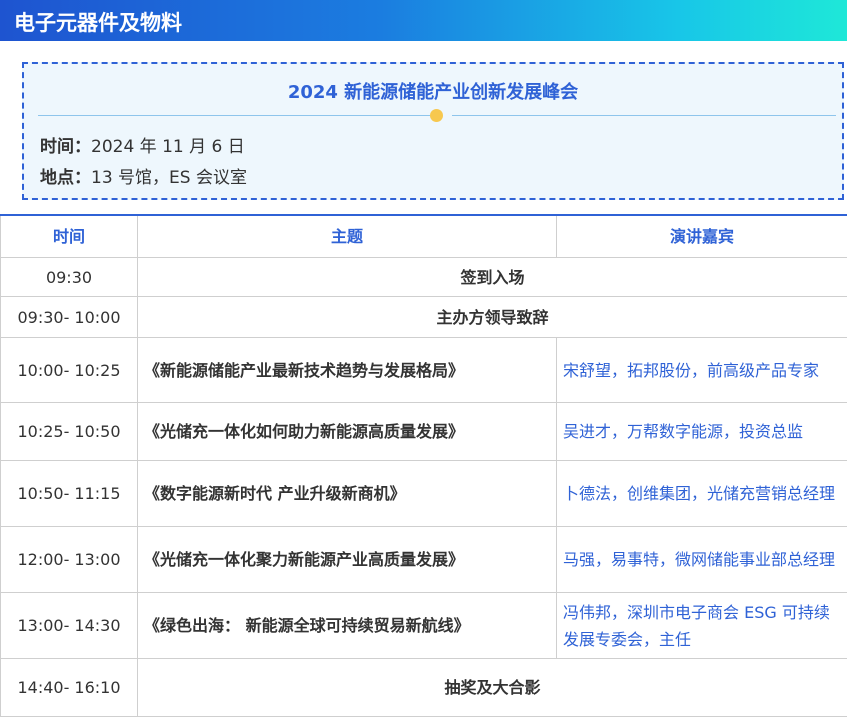 Image resolution: width=847 pixels, height=717 pixels. I want to click on row-topic: 《绿色出海： 新能源全球可持续贸易新航线》, so click(347, 626).